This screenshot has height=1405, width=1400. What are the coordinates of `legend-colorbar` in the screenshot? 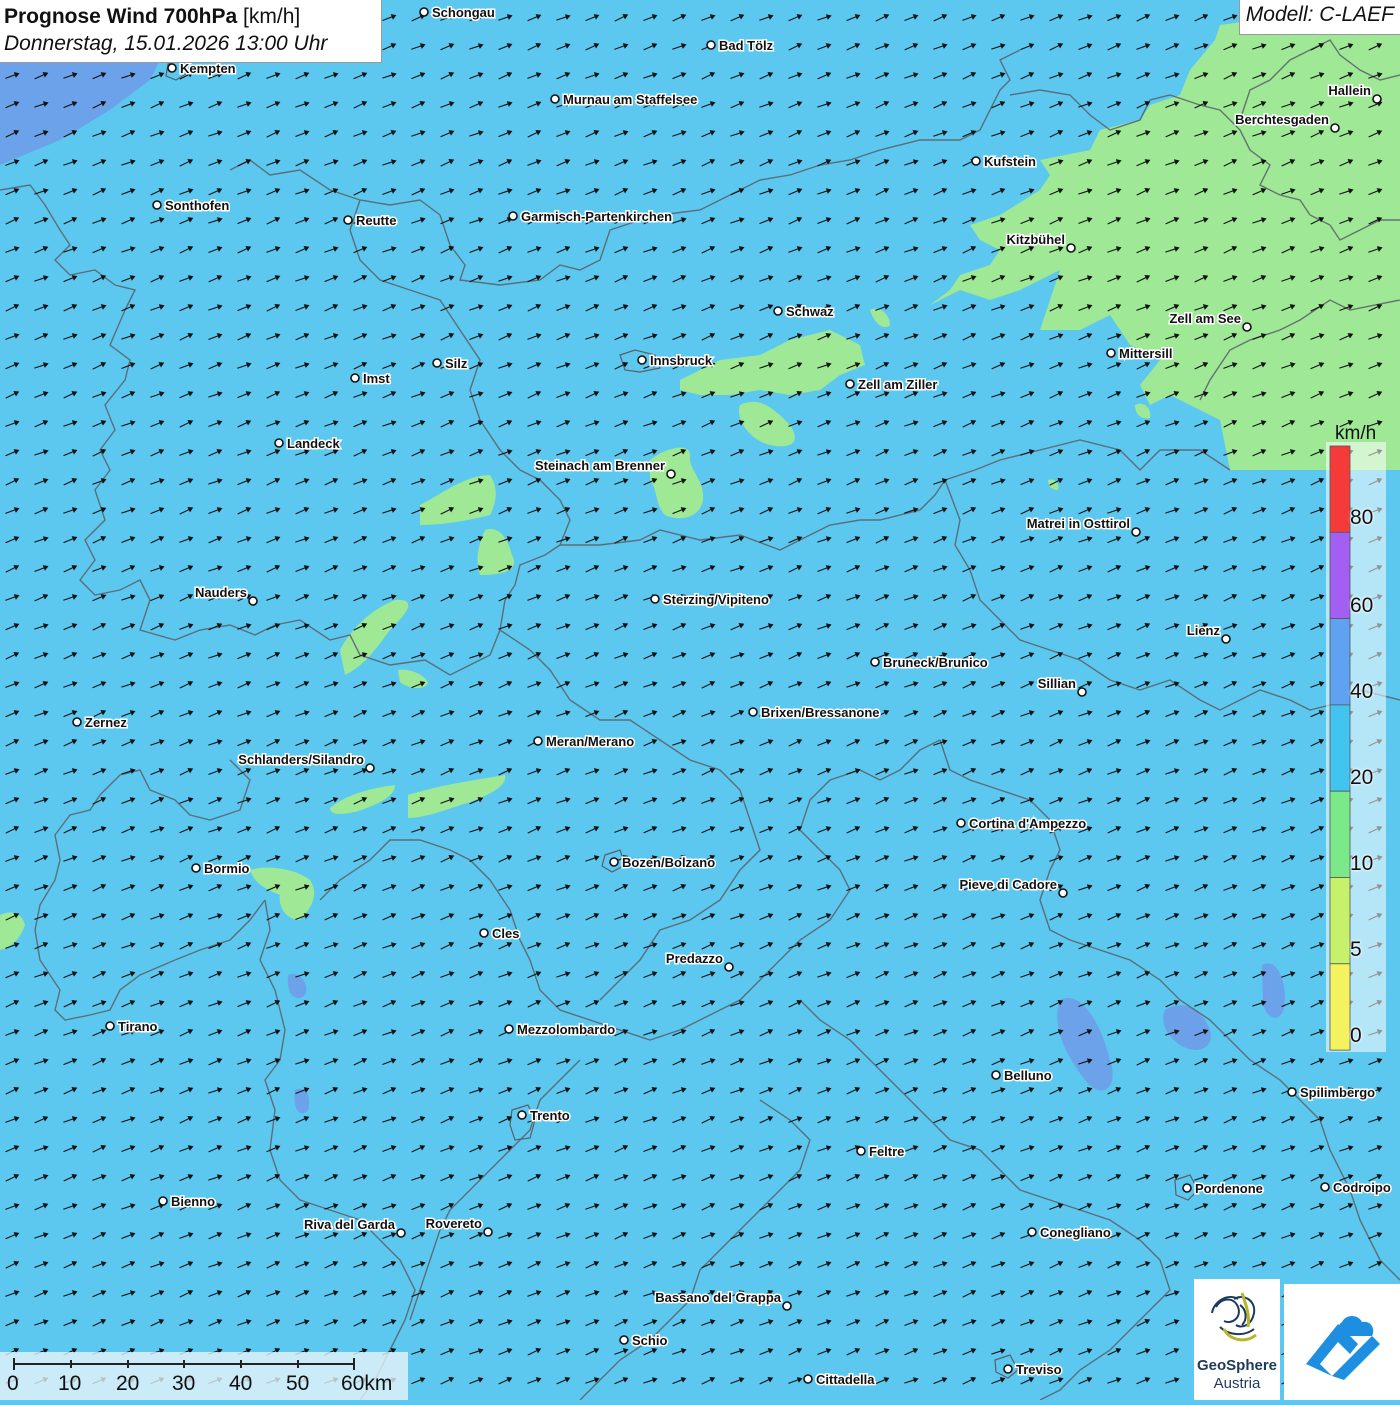 It's located at (1340, 748).